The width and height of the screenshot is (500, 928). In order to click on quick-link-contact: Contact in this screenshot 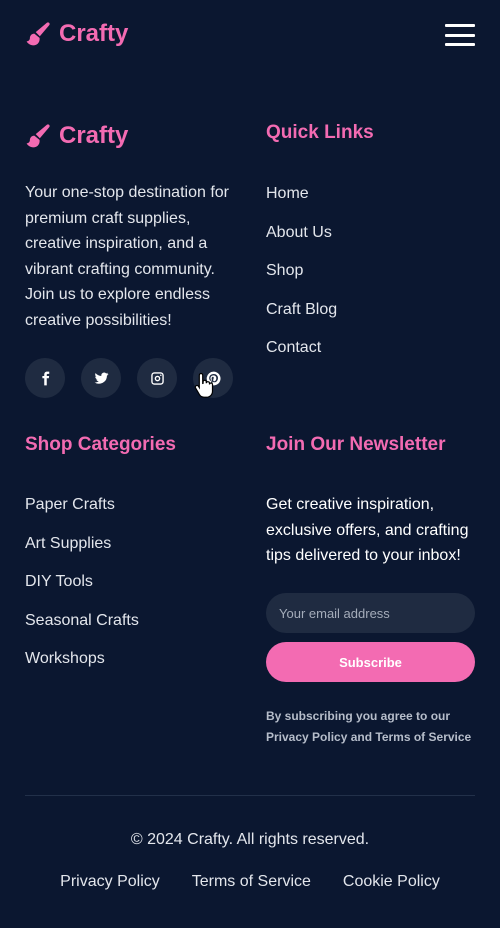, I will do `click(301, 357)`.